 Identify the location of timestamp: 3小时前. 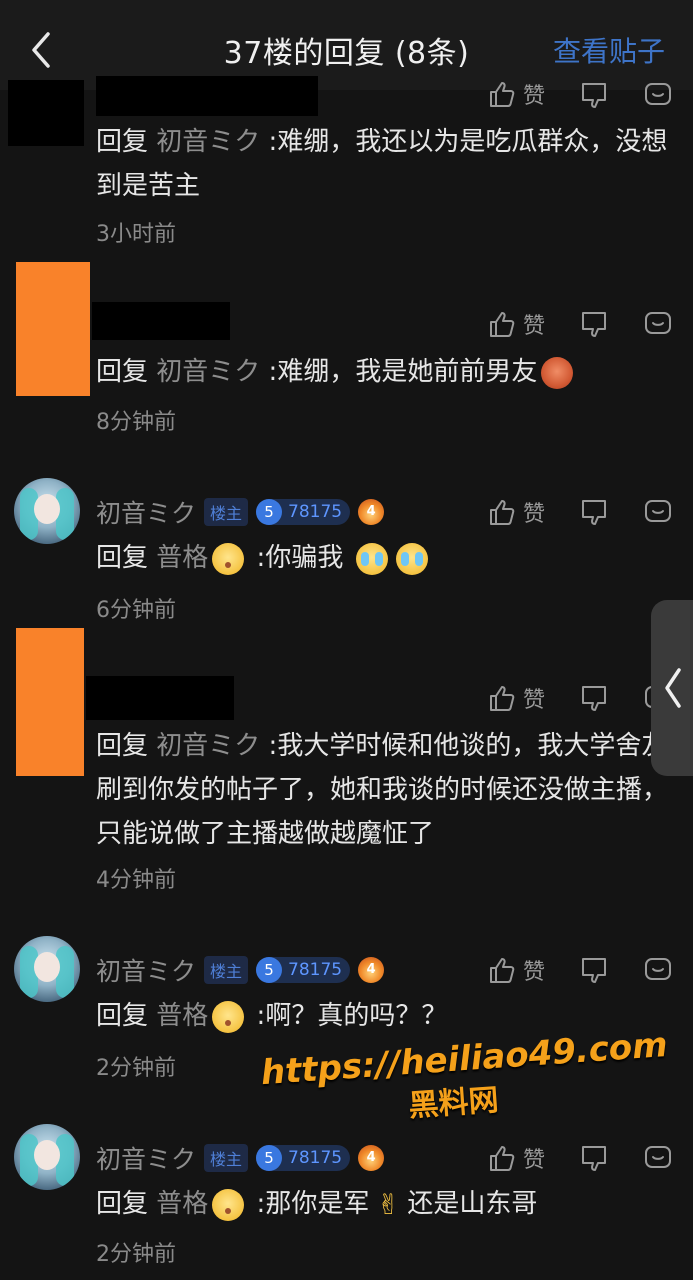
(136, 234).